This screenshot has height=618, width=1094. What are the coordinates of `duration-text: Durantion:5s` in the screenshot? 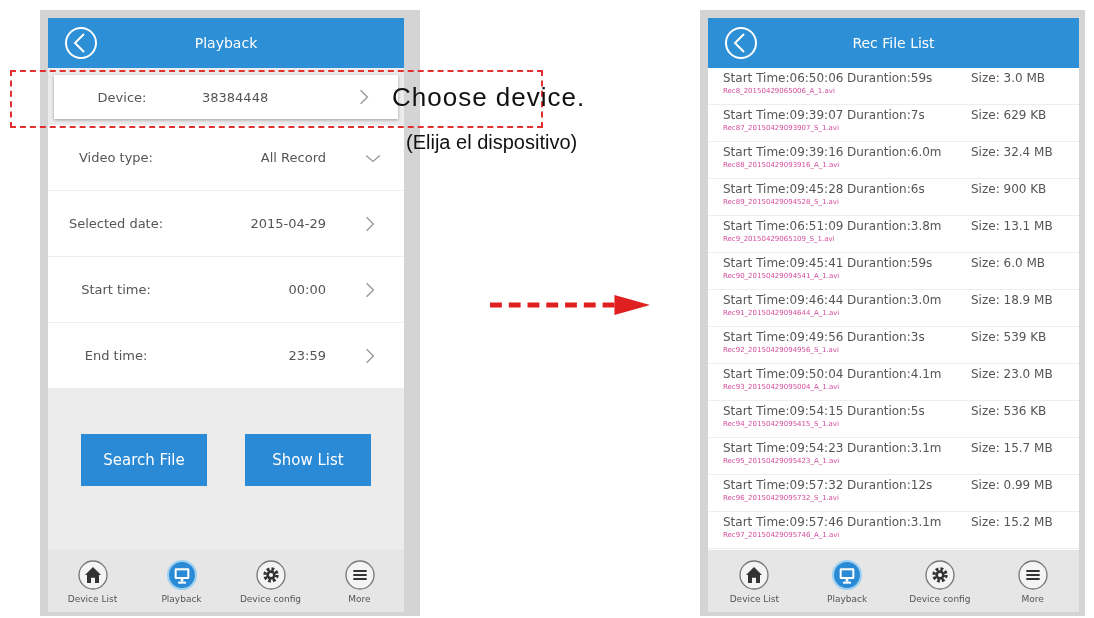 It's located at (886, 411).